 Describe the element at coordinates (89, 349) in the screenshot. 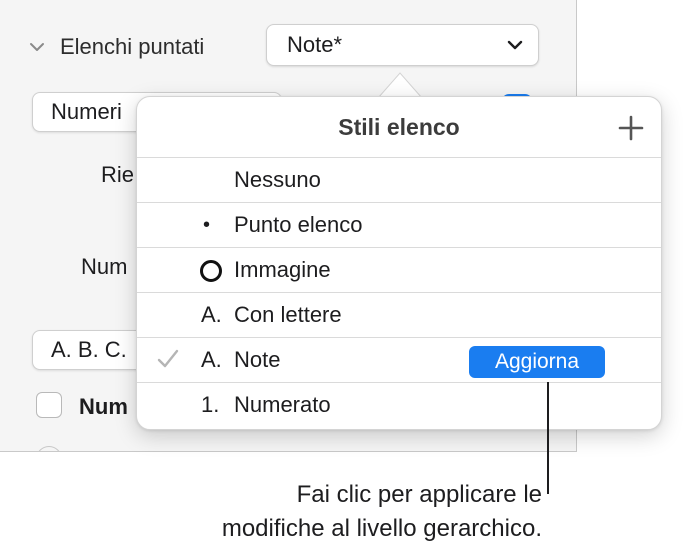

I see `number-format-value: A. B. C.` at that location.